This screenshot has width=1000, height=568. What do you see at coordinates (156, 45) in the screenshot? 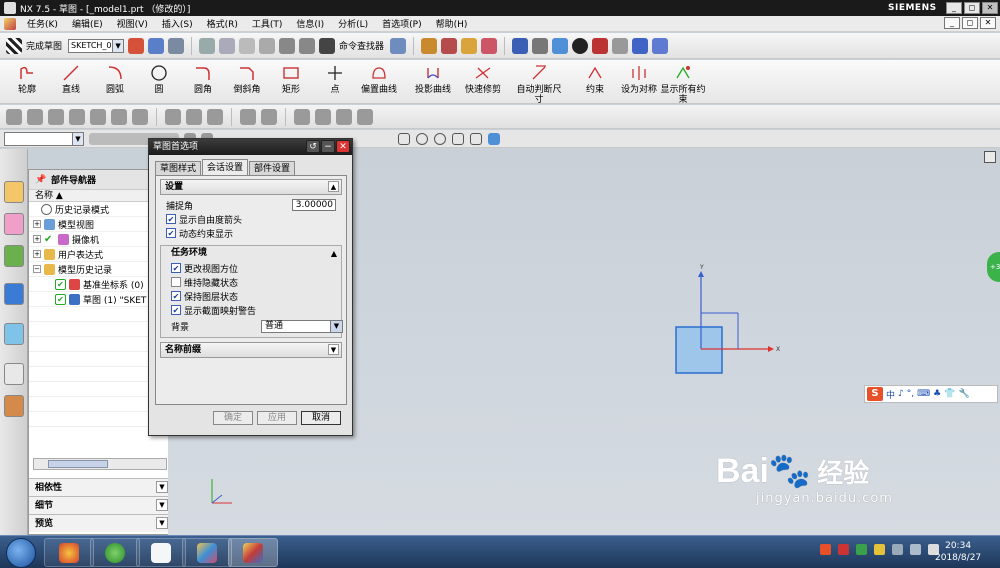
I see `reattach-icon` at bounding box center [156, 45].